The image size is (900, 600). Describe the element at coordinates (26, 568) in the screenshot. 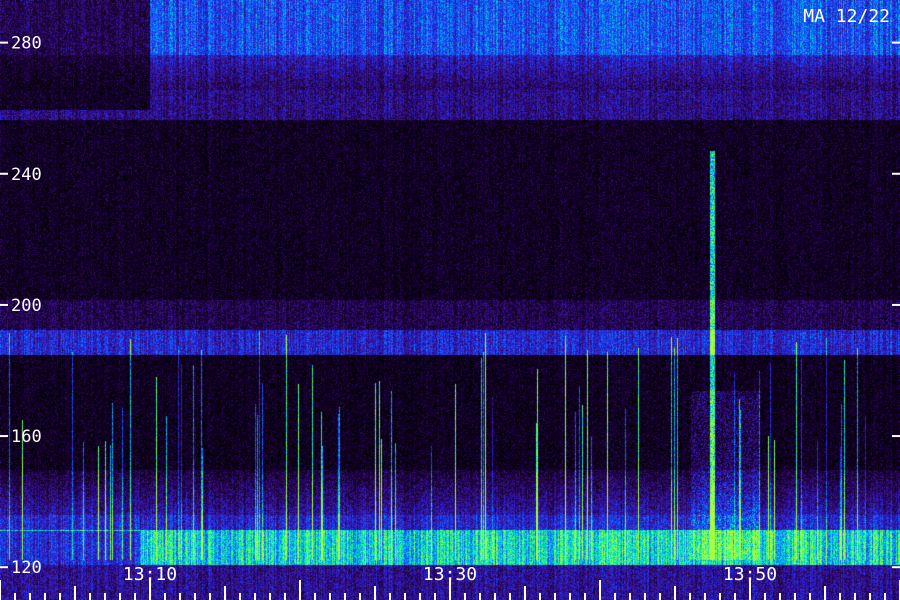

I see `frequency-tick-label: 120` at that location.